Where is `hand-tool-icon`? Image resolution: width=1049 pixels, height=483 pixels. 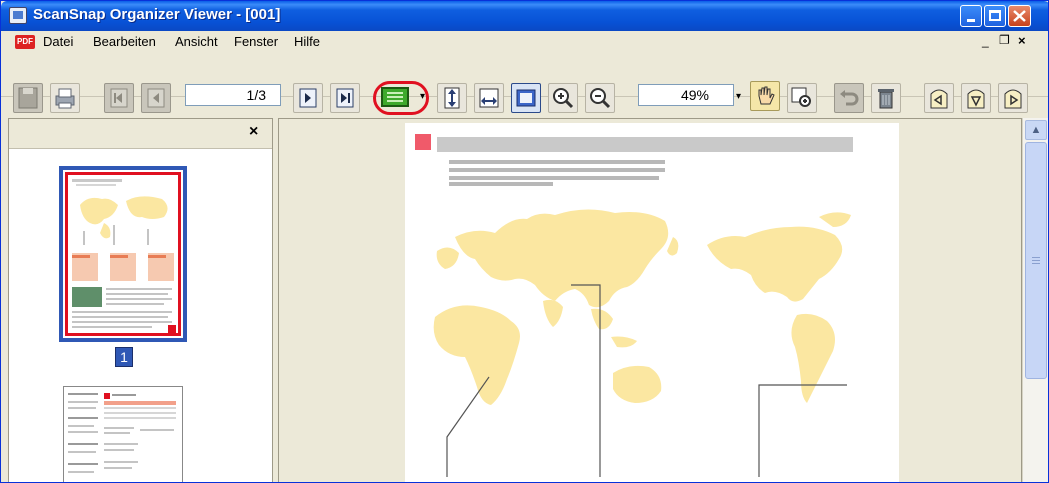 hand-tool-icon is located at coordinates (765, 96).